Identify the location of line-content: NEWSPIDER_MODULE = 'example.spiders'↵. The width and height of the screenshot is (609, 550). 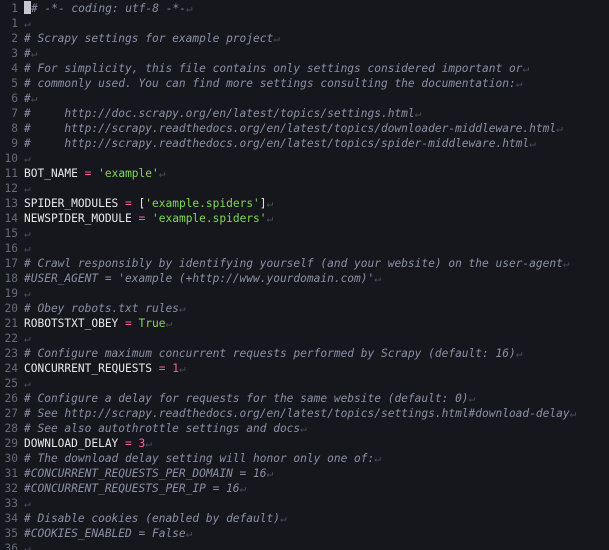
(316, 218).